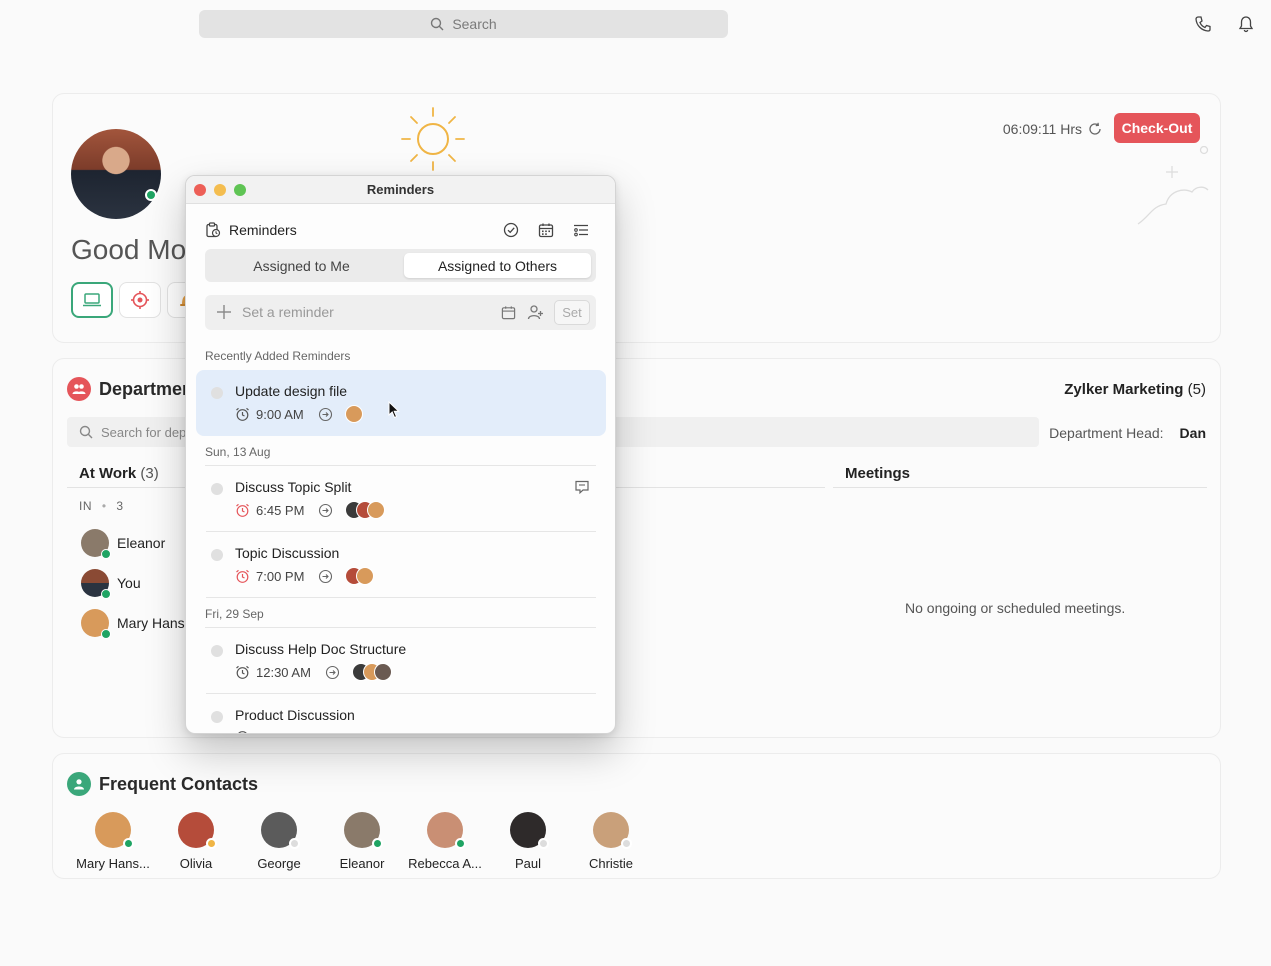 This screenshot has height=966, width=1271. Describe the element at coordinates (287, 553) in the screenshot. I see `reminder-title: Topic Discussion` at that location.